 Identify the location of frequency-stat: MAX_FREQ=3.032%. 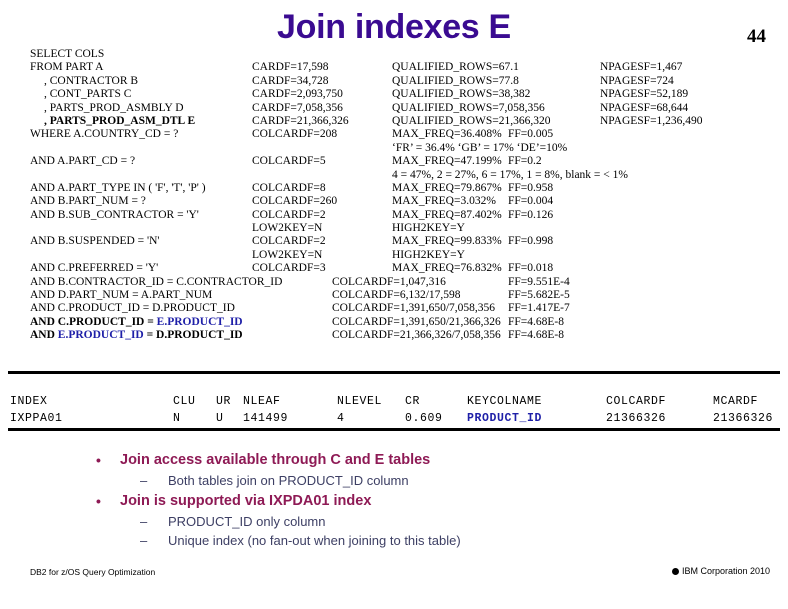
(444, 201).